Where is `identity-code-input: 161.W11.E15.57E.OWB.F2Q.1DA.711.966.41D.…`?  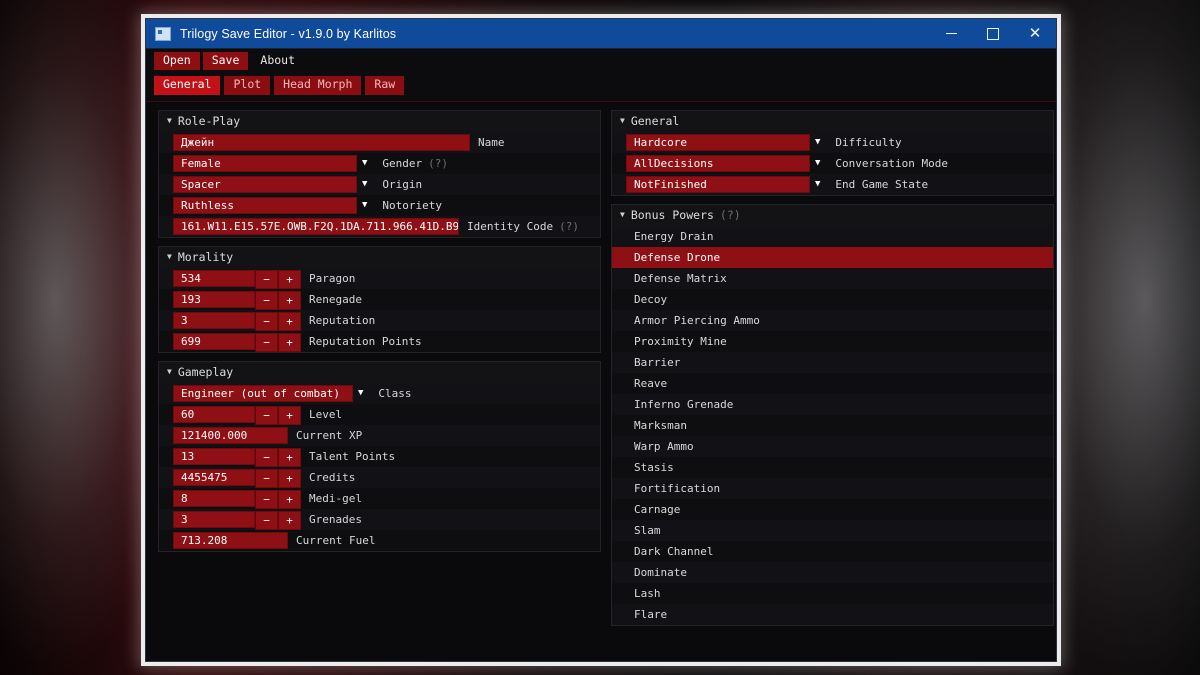 identity-code-input: 161.W11.E15.57E.OWB.F2Q.1DA.711.966.41D.… is located at coordinates (316, 226).